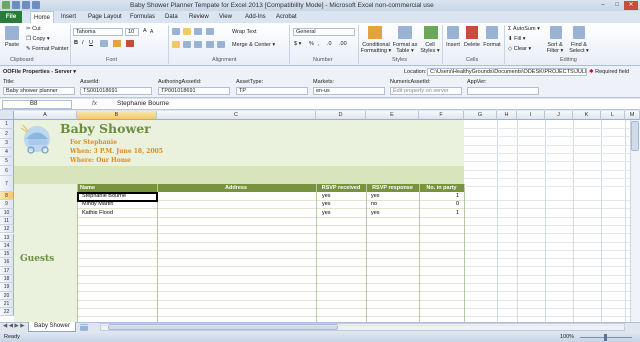  I want to click on format-as-table-button: Format as Table ▾, so click(405, 48).